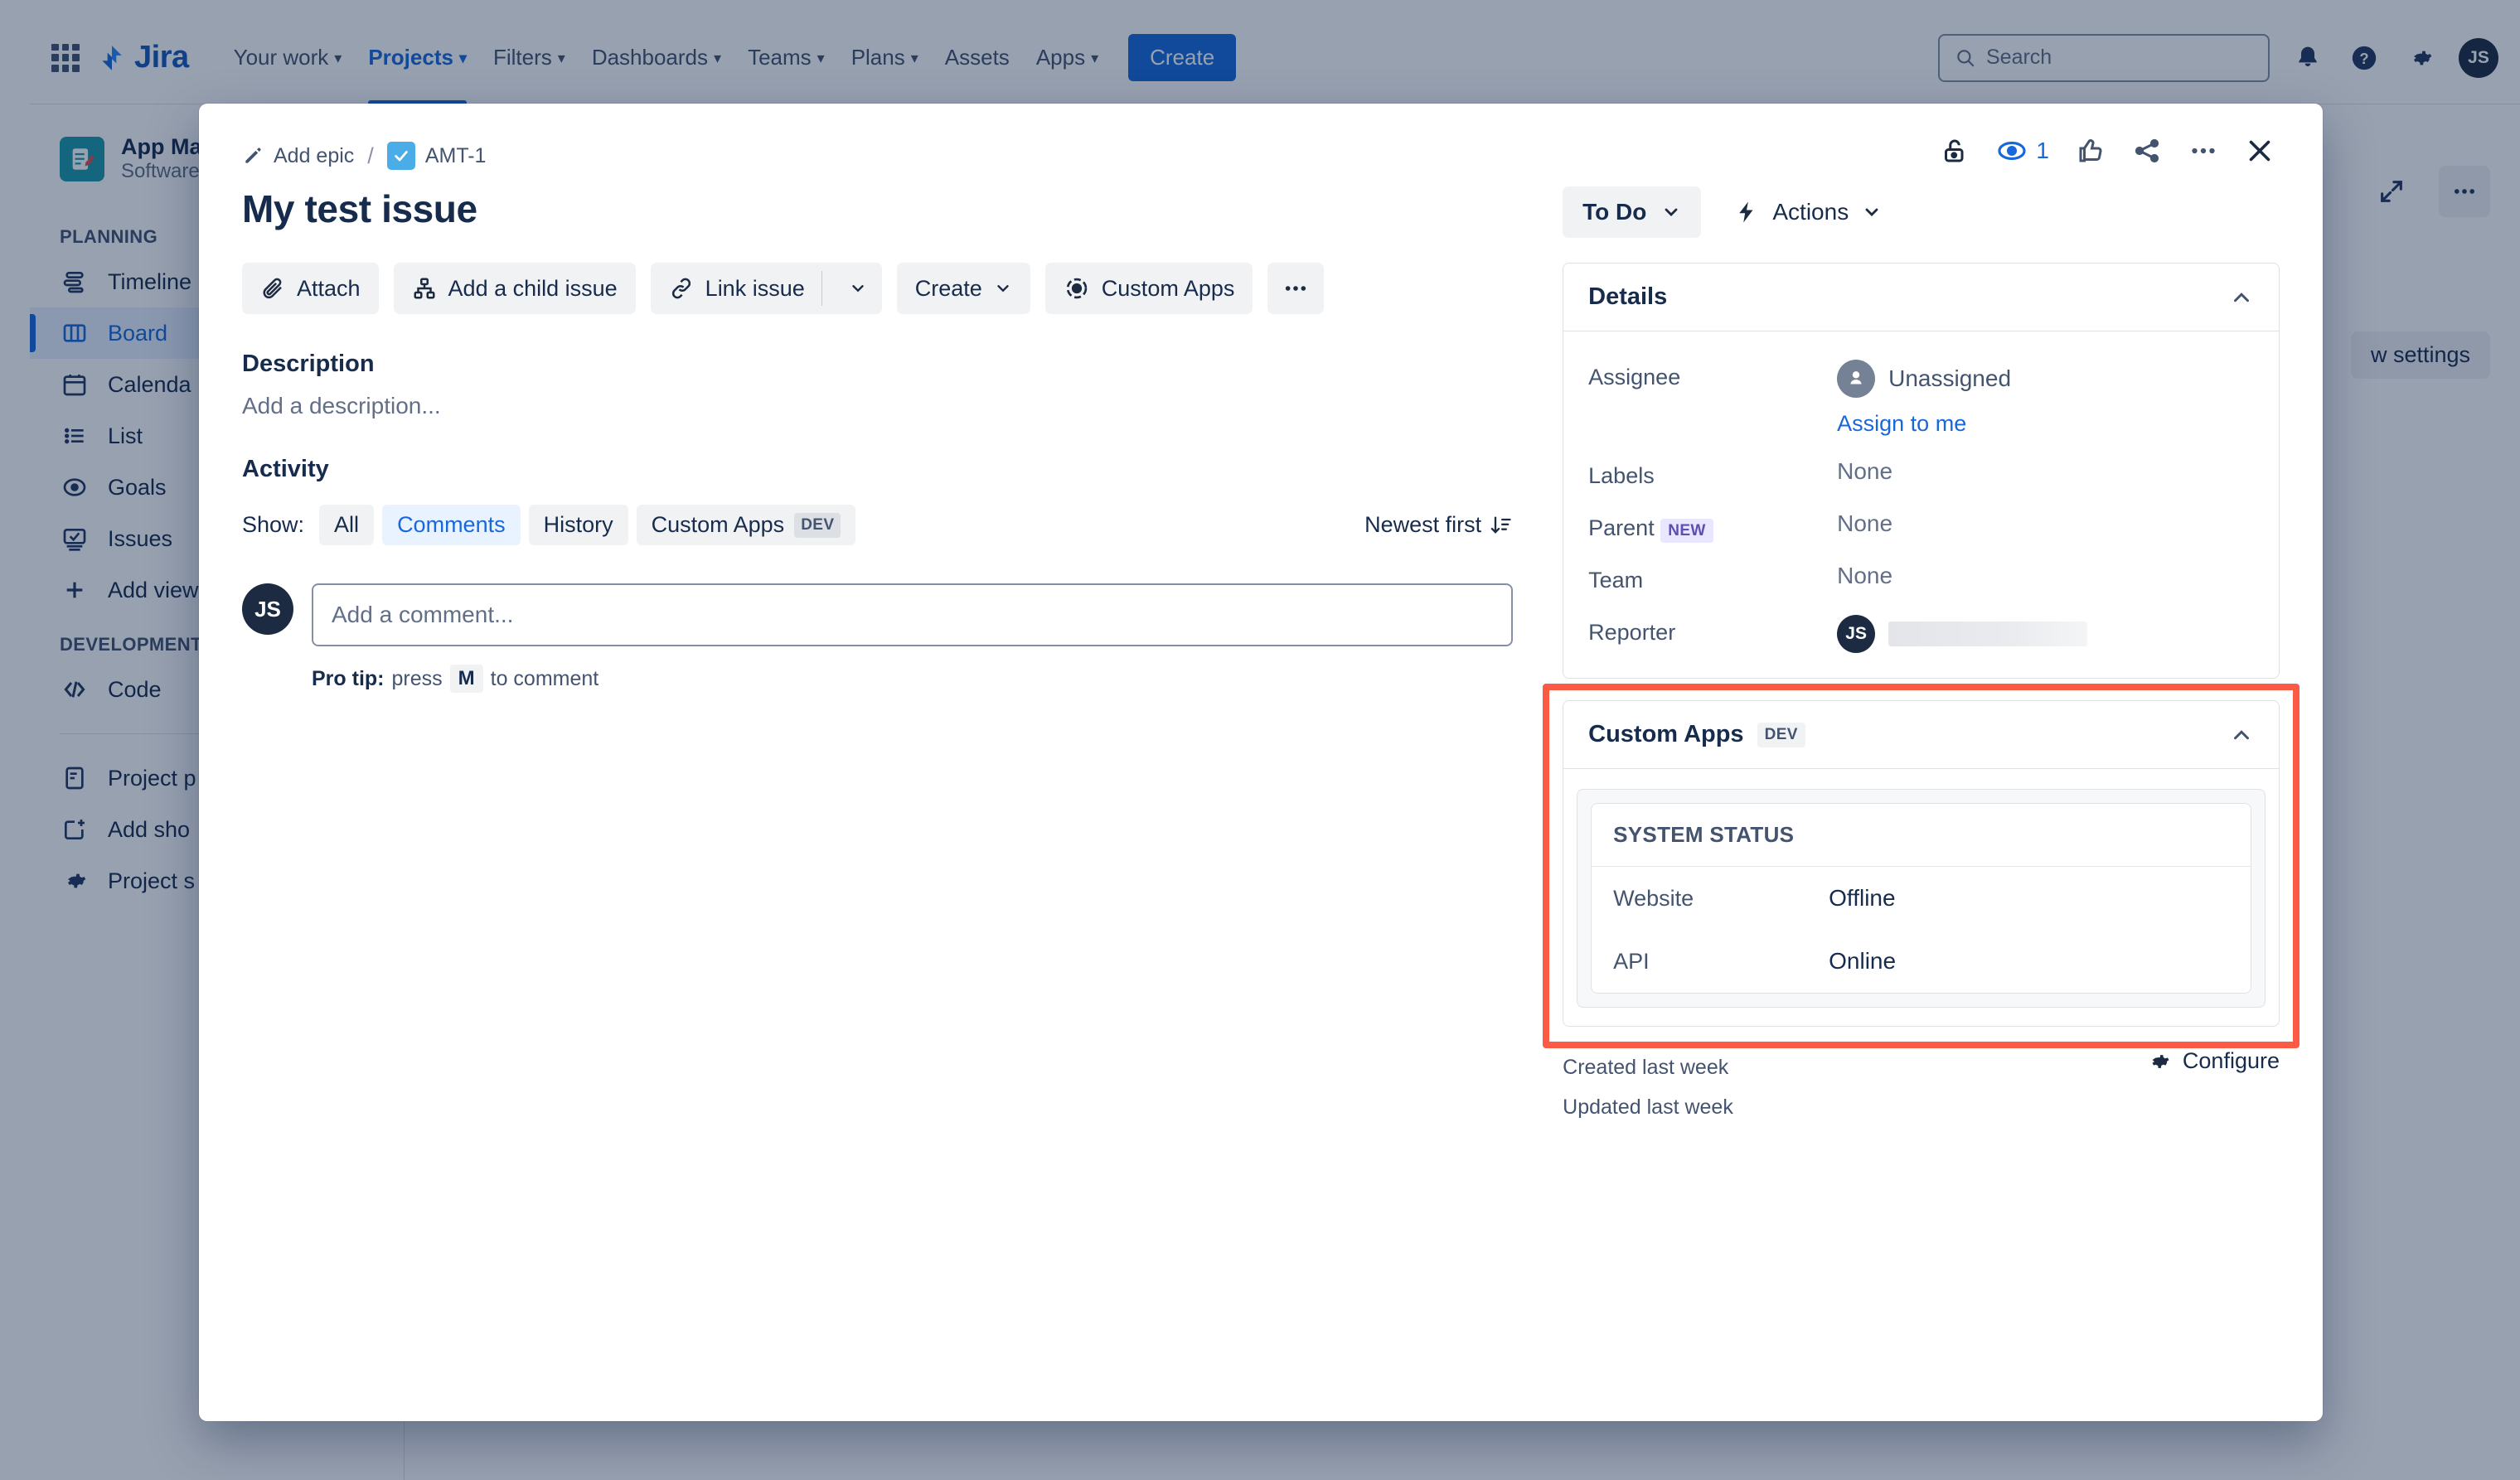 The height and width of the screenshot is (1480, 2520). What do you see at coordinates (2231, 1060) in the screenshot?
I see `configure-label: Configure` at bounding box center [2231, 1060].